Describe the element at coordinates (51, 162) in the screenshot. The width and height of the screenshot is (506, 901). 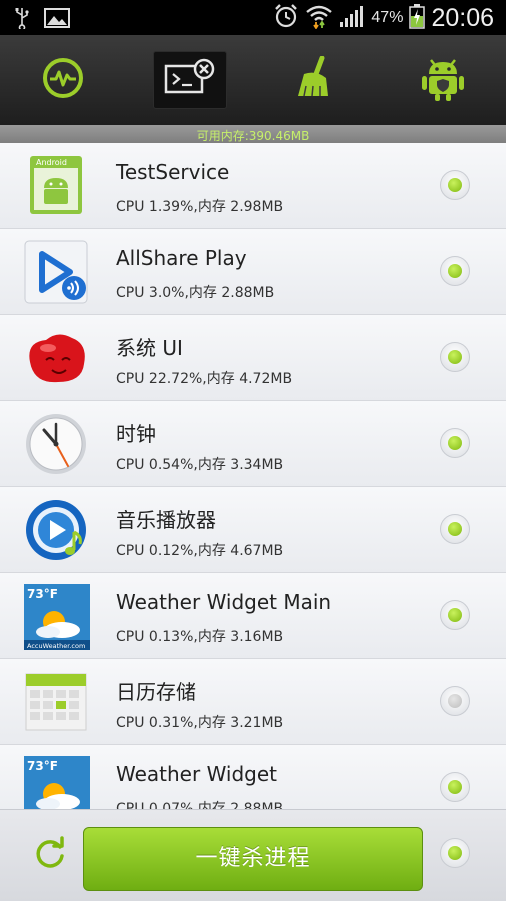
I see `svg-text: Android` at that location.